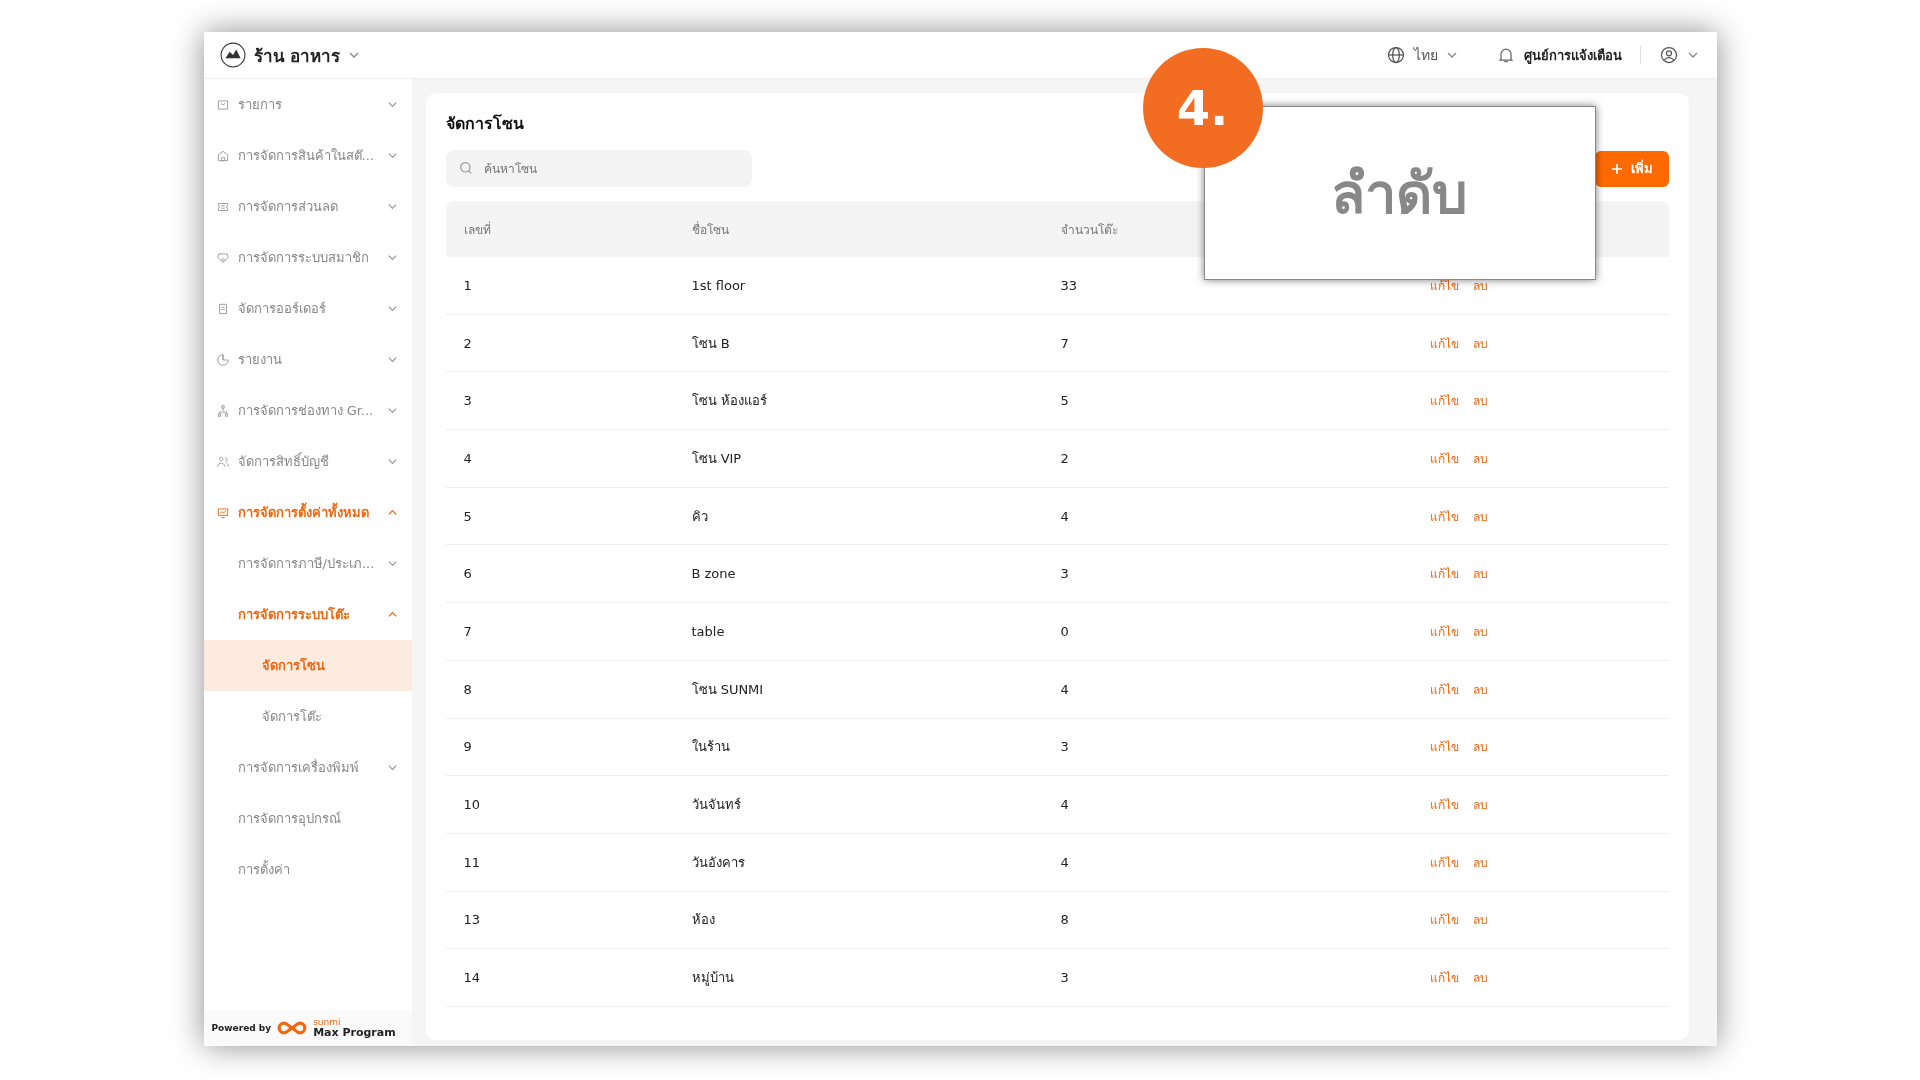 This screenshot has height=1080, width=1920. I want to click on table-cell-text: table, so click(708, 631).